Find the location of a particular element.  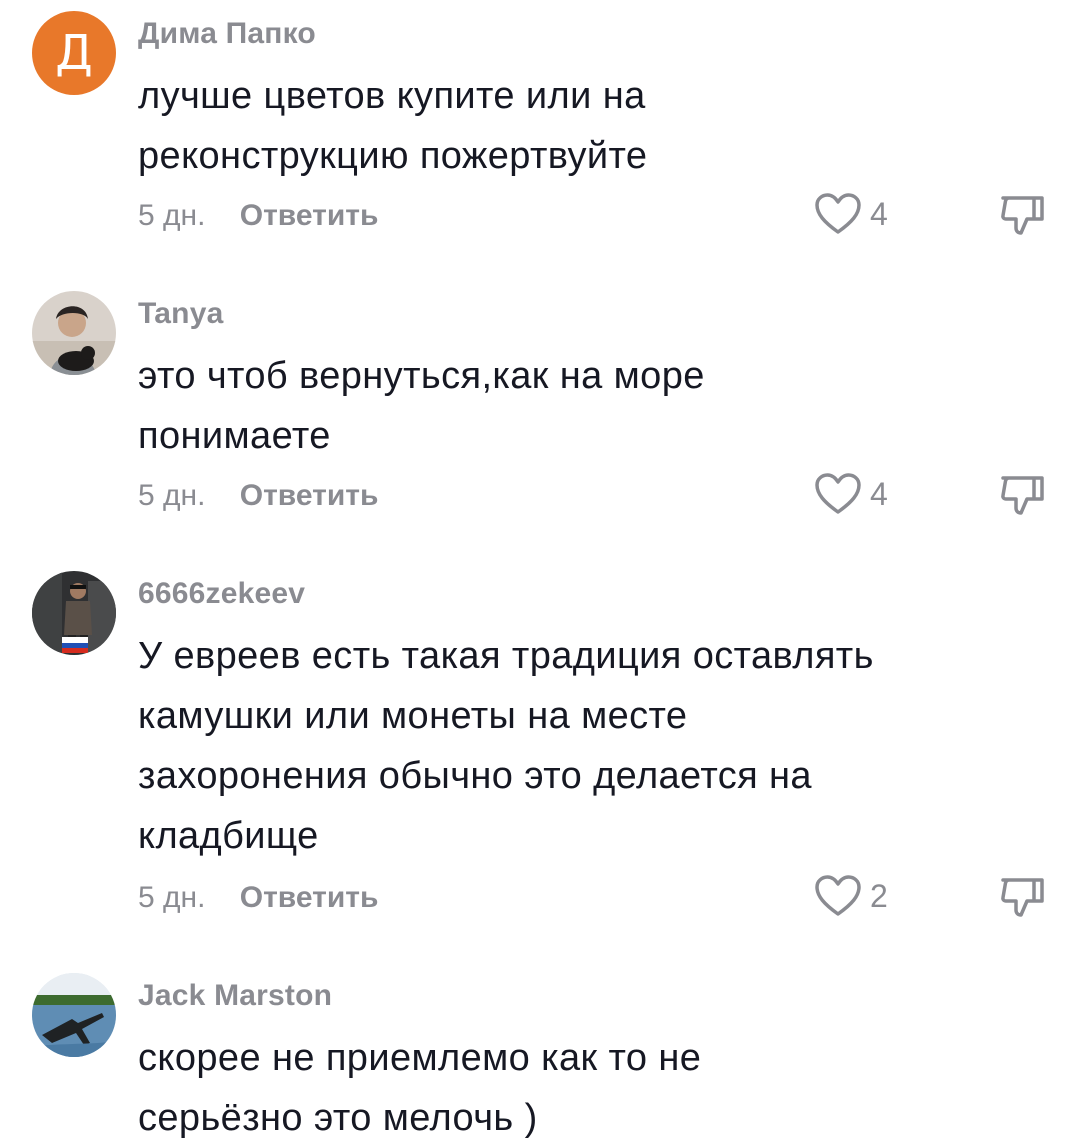

comment-username: 6666zekeev is located at coordinates (221, 594).